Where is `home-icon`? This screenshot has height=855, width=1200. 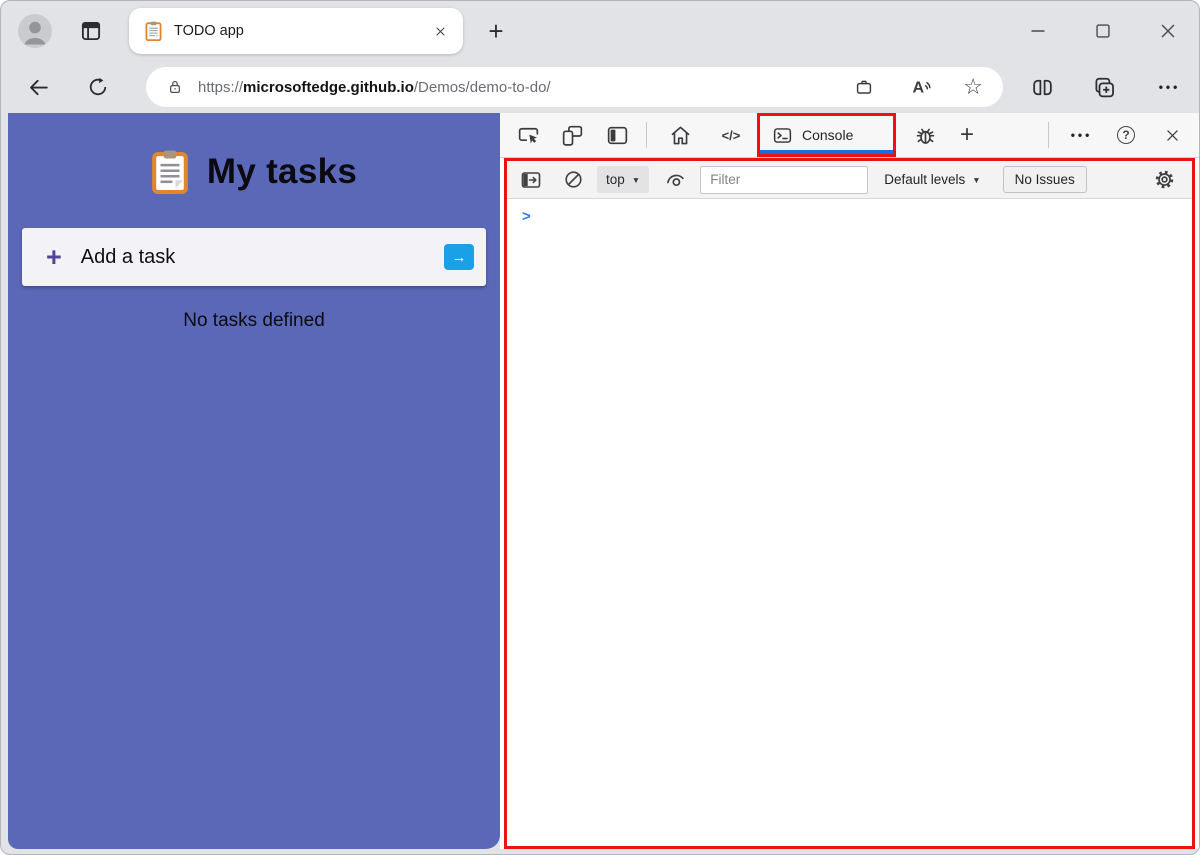 home-icon is located at coordinates (680, 135).